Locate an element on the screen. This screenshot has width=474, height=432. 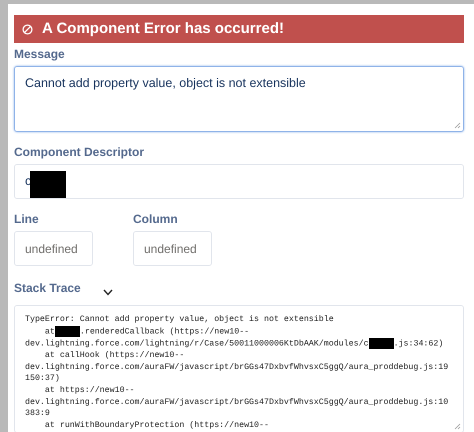
stack-trace-line: dev.lightning.force.com/auraFW/javascript/brGGs47DxbvfWhvsxC5ggQ/aura_proddebug.js:10 is located at coordinates (236, 402).